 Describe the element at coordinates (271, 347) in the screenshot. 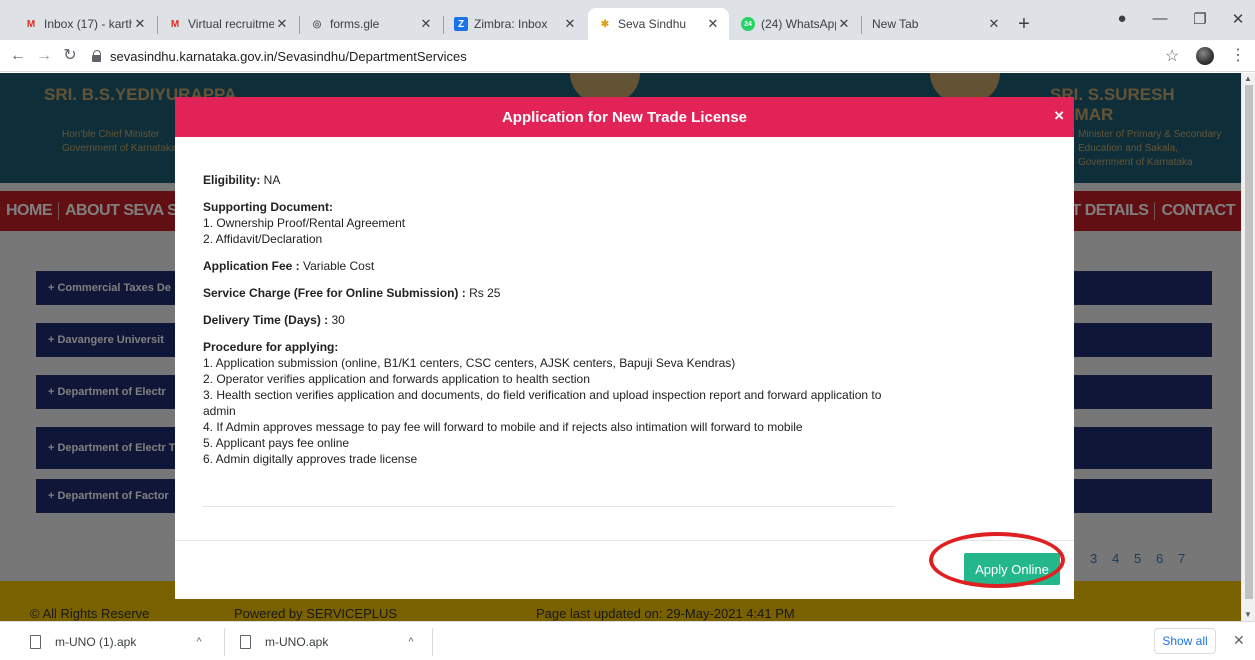

I see `procedure-label: Procedure for applying:` at that location.